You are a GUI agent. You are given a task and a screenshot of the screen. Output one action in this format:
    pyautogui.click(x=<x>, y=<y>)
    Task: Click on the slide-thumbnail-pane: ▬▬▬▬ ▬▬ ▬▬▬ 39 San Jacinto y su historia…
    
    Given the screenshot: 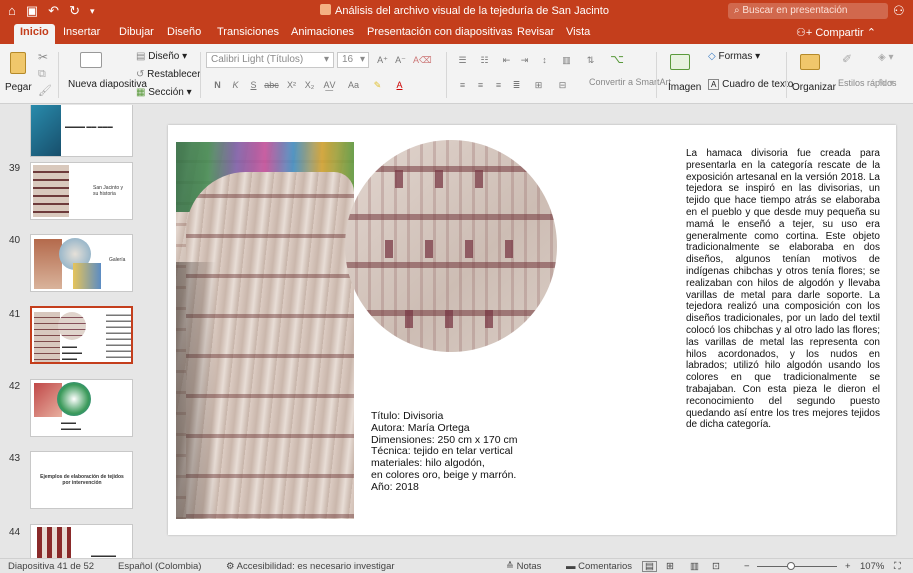 What is the action you would take?
    pyautogui.click(x=74, y=331)
    